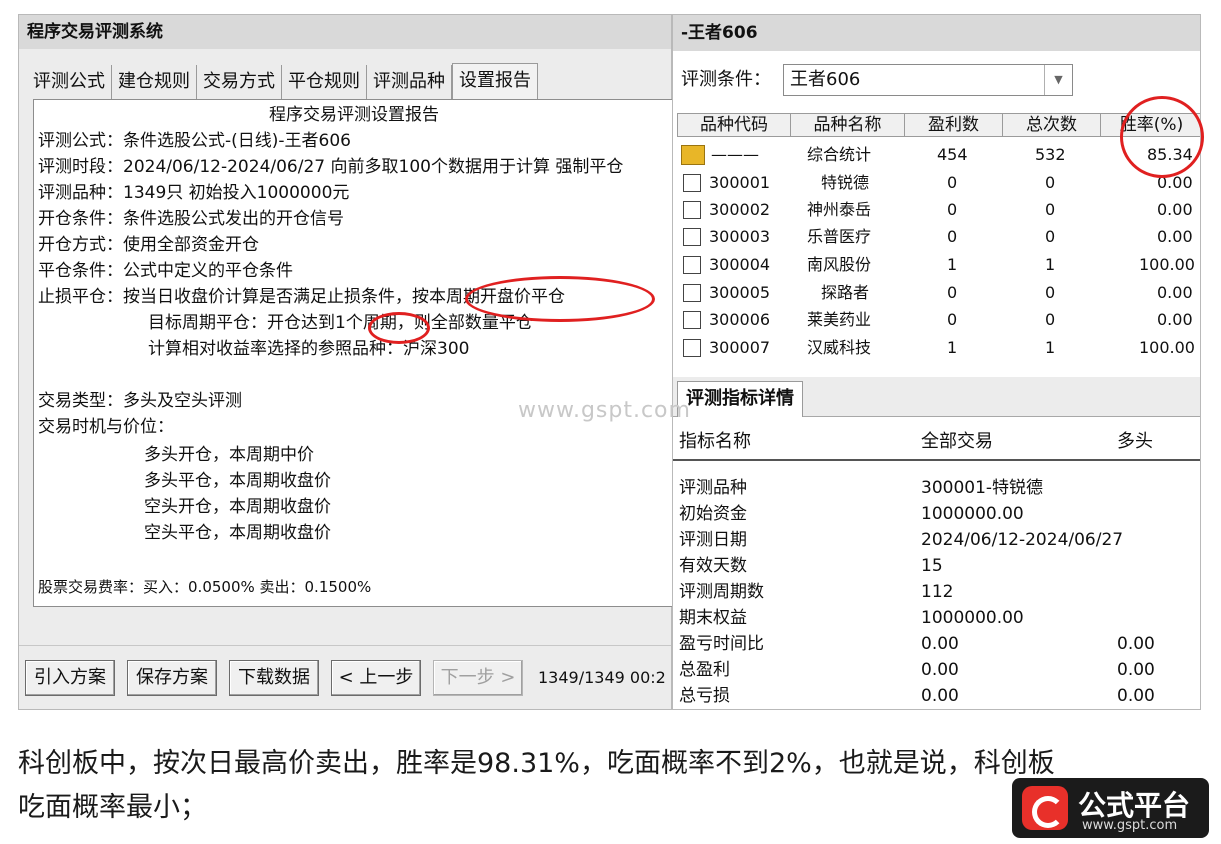 This screenshot has width=1221, height=844. I want to click on report-line: 开仓条件：条件选股公式发出的开仓信号, so click(191, 219).